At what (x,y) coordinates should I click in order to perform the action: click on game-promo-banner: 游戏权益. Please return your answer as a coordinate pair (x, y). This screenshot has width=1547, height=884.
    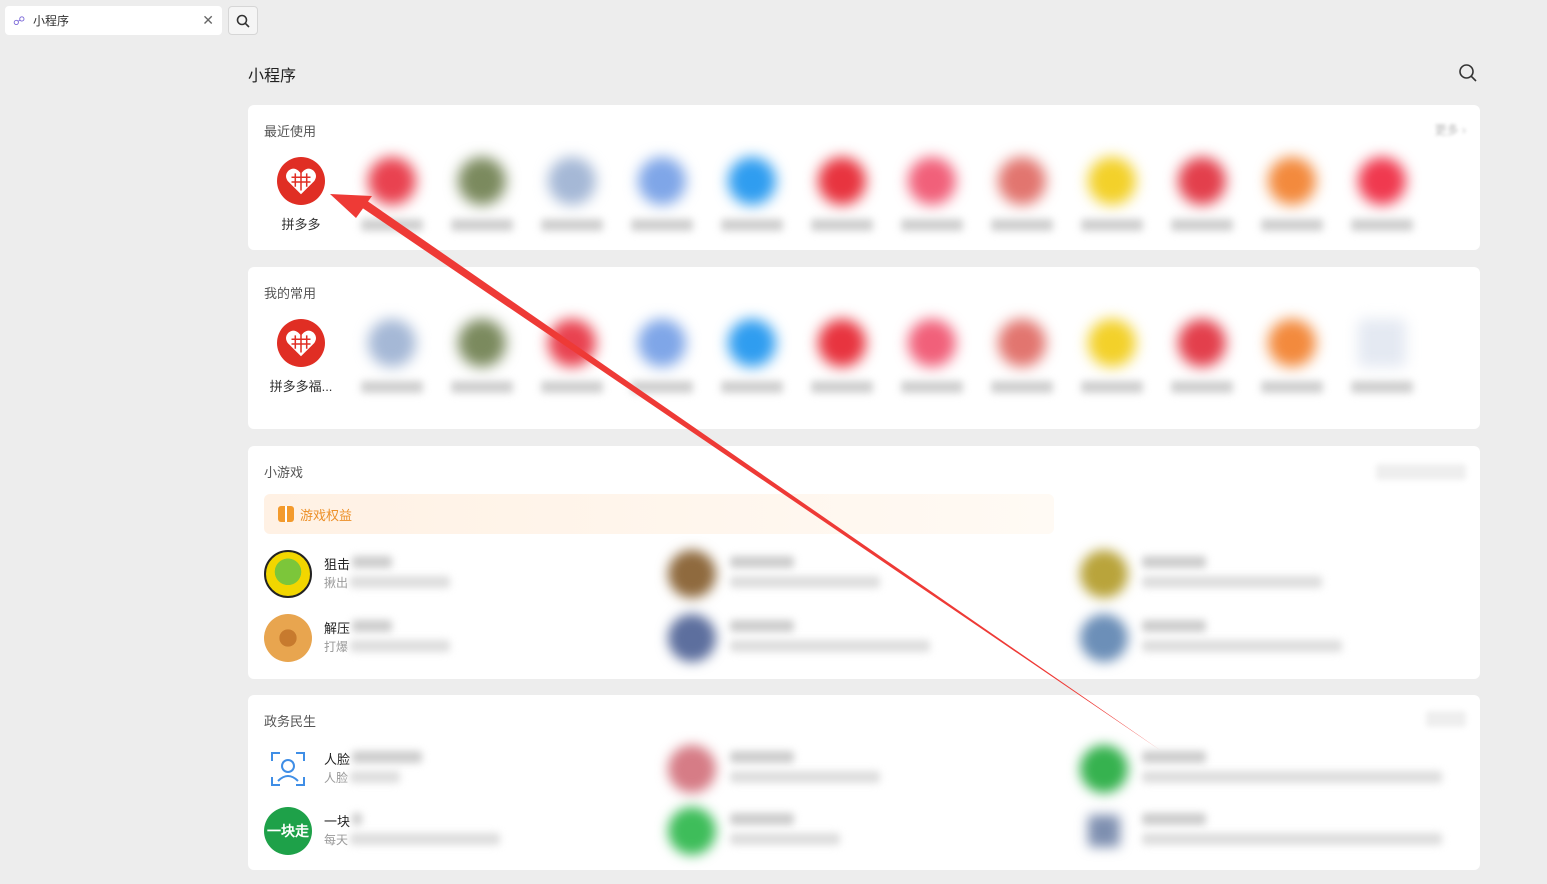
    Looking at the image, I should click on (659, 514).